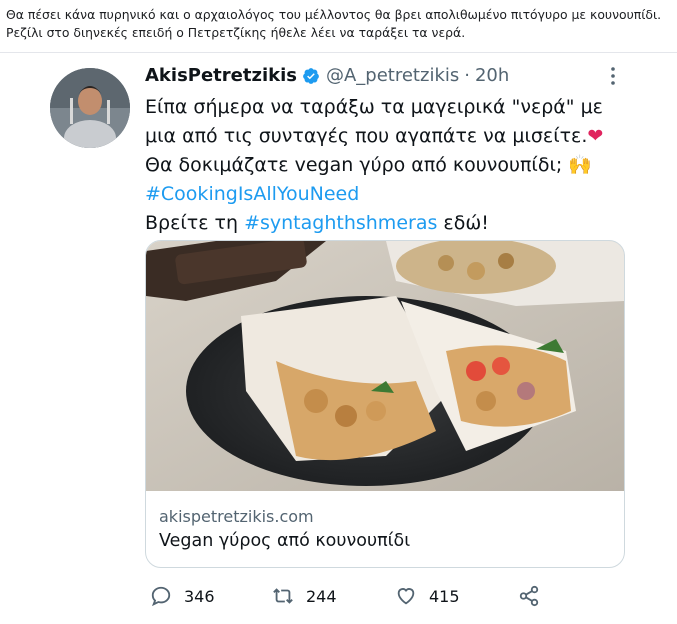 This screenshot has width=677, height=624. I want to click on reply-count: 346, so click(199, 596).